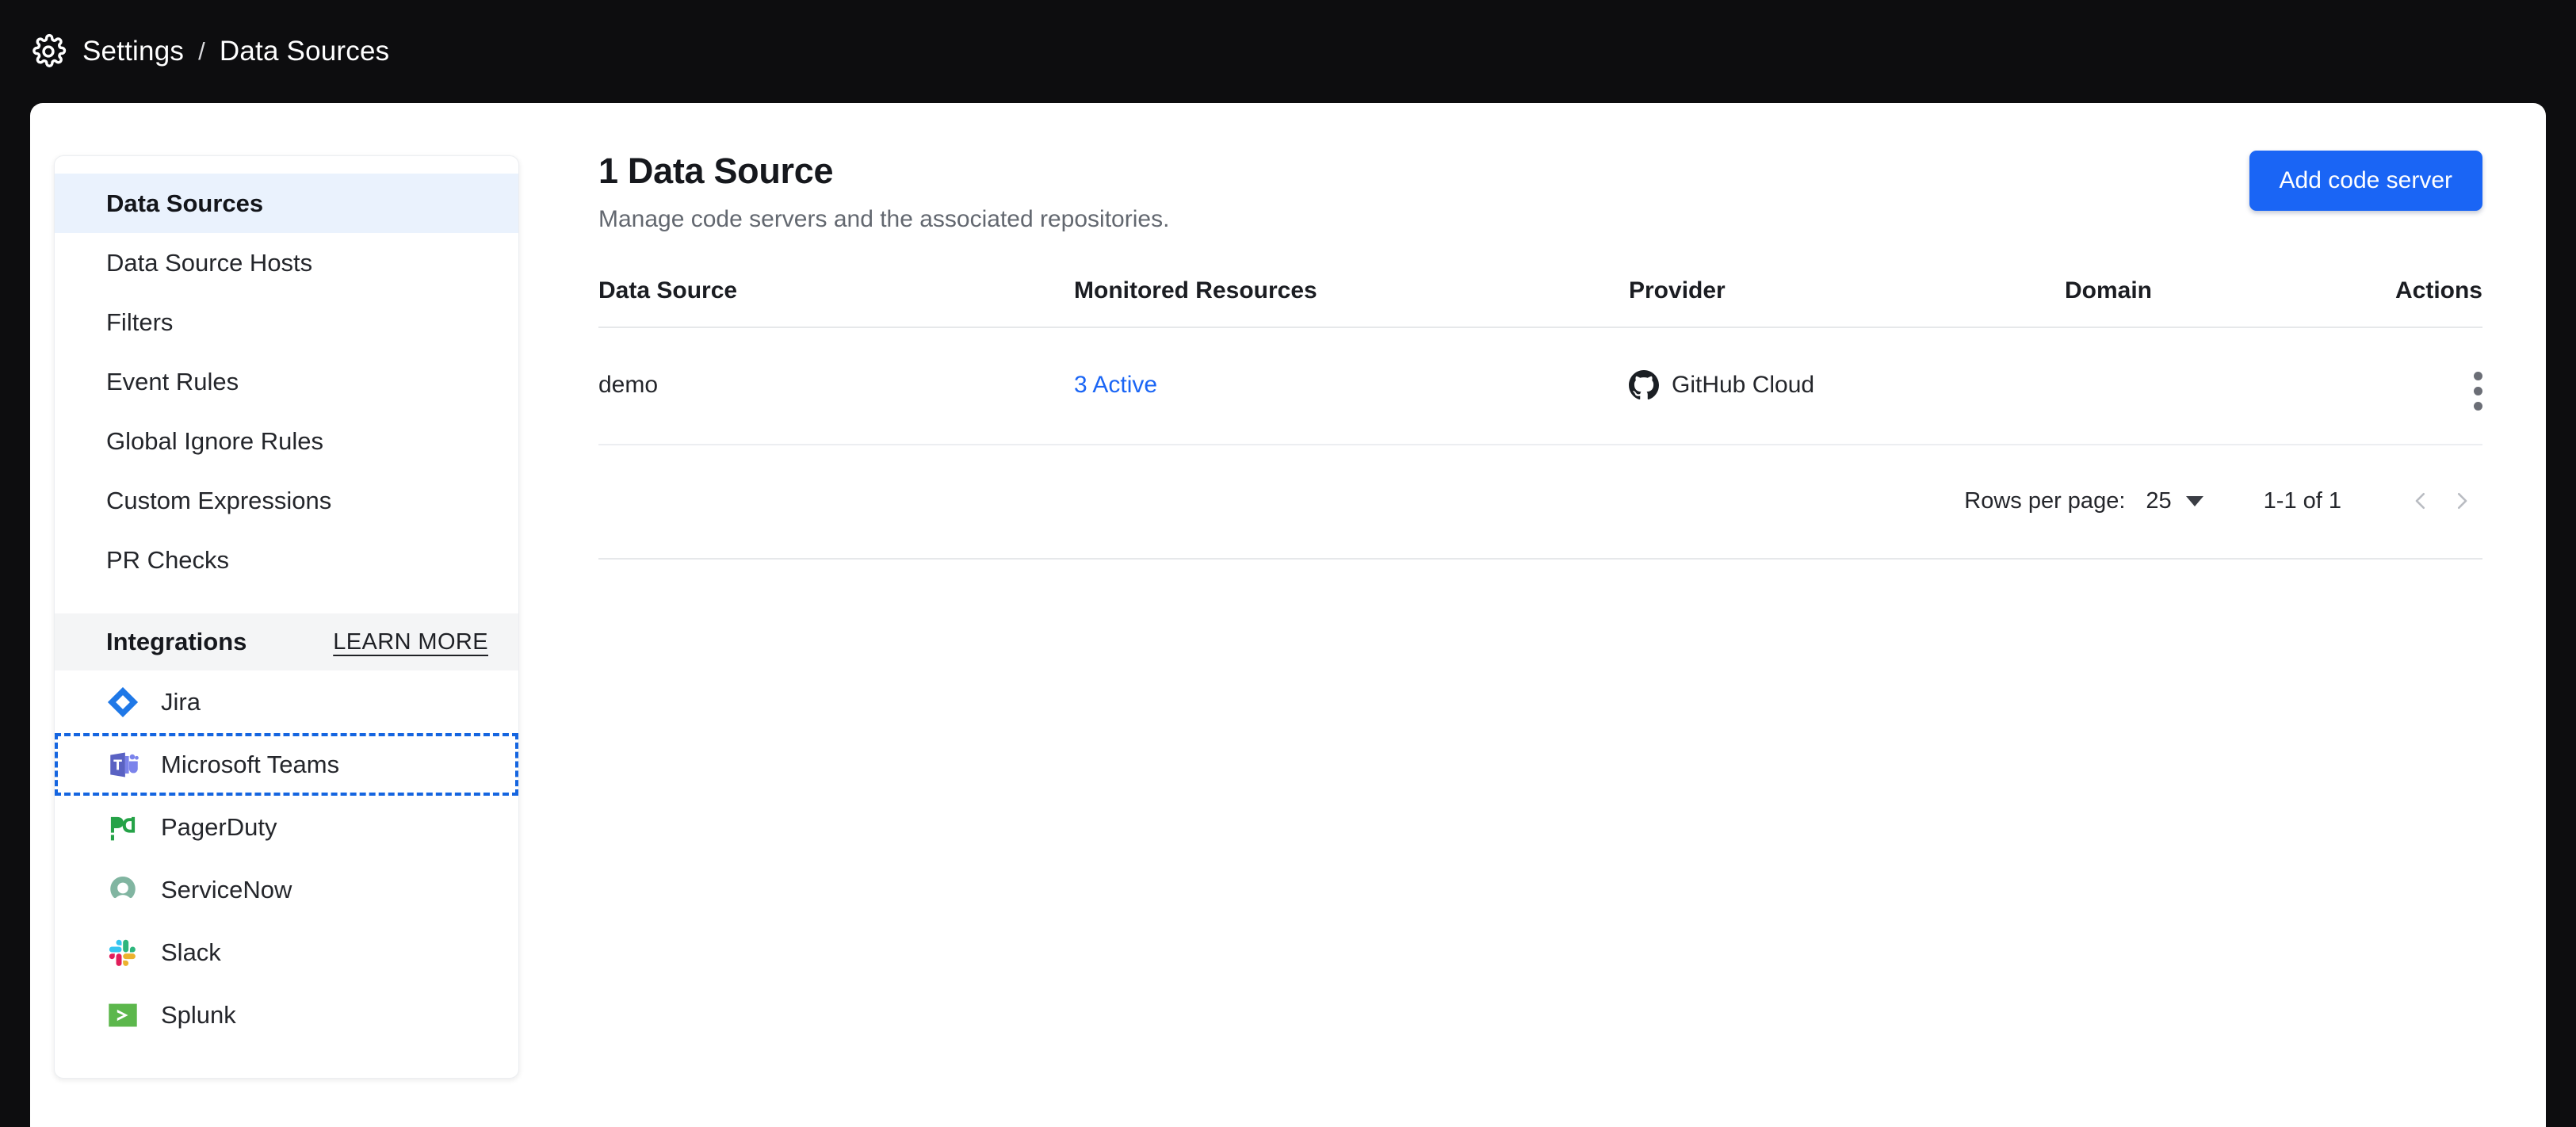 Image resolution: width=2576 pixels, height=1127 pixels. I want to click on page-title: 1 Data Source, so click(716, 171).